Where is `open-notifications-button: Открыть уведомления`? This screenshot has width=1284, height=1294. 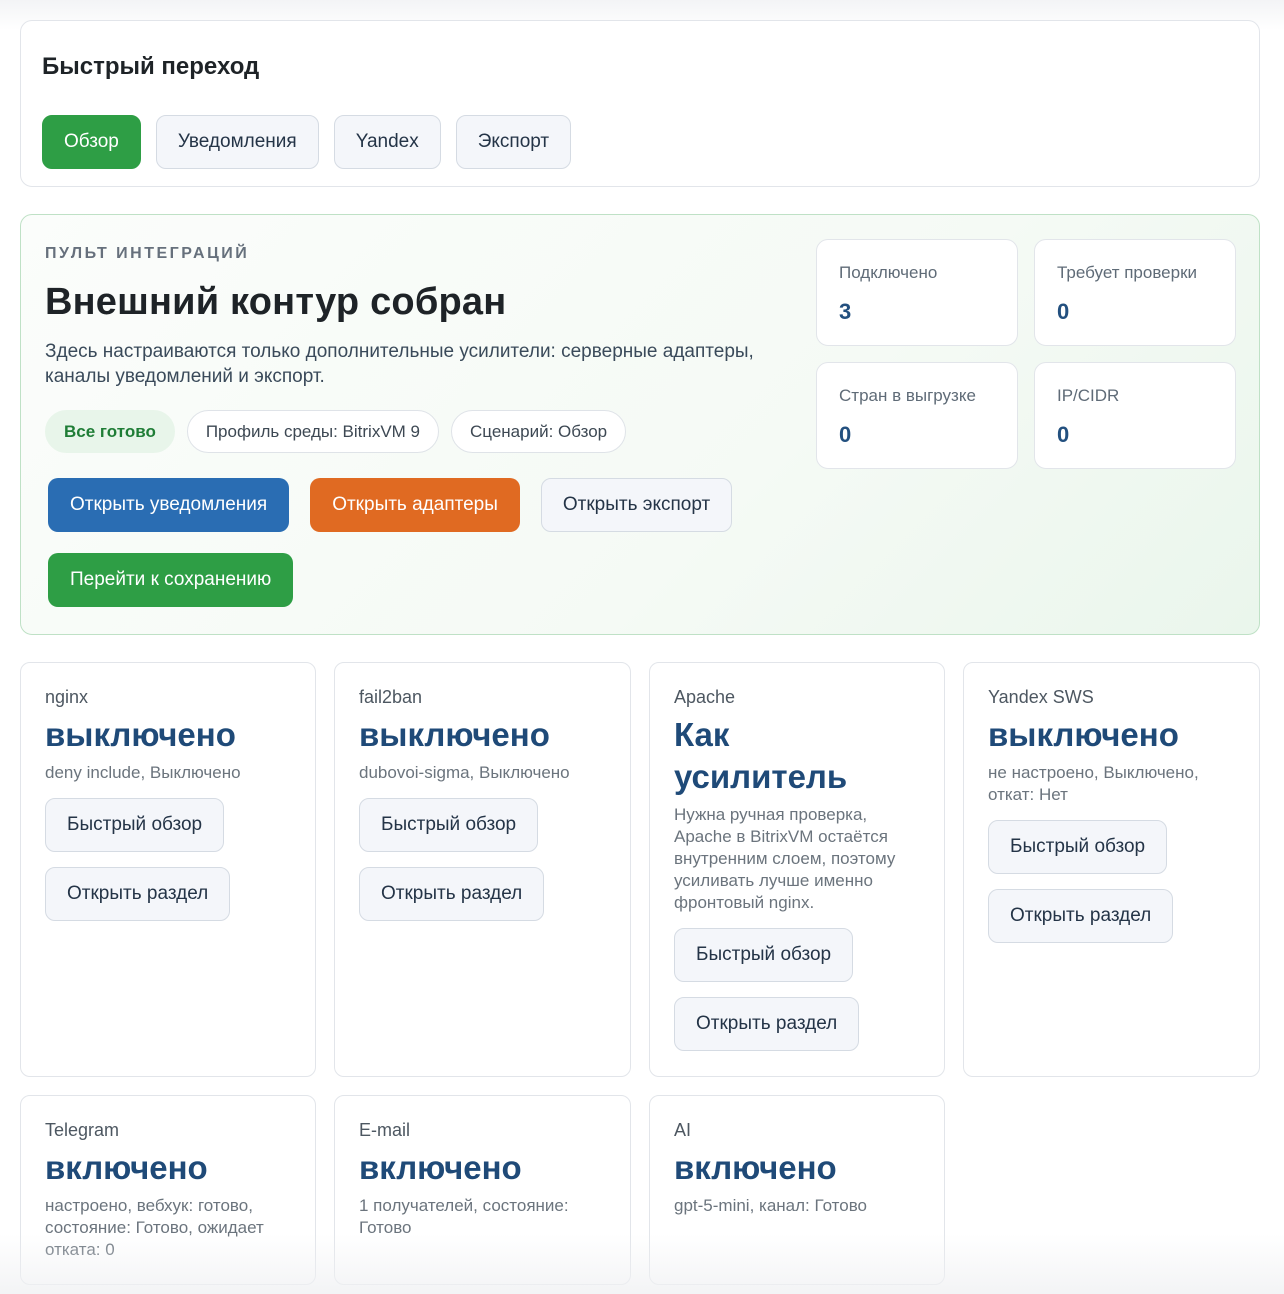 open-notifications-button: Открыть уведомления is located at coordinates (169, 505).